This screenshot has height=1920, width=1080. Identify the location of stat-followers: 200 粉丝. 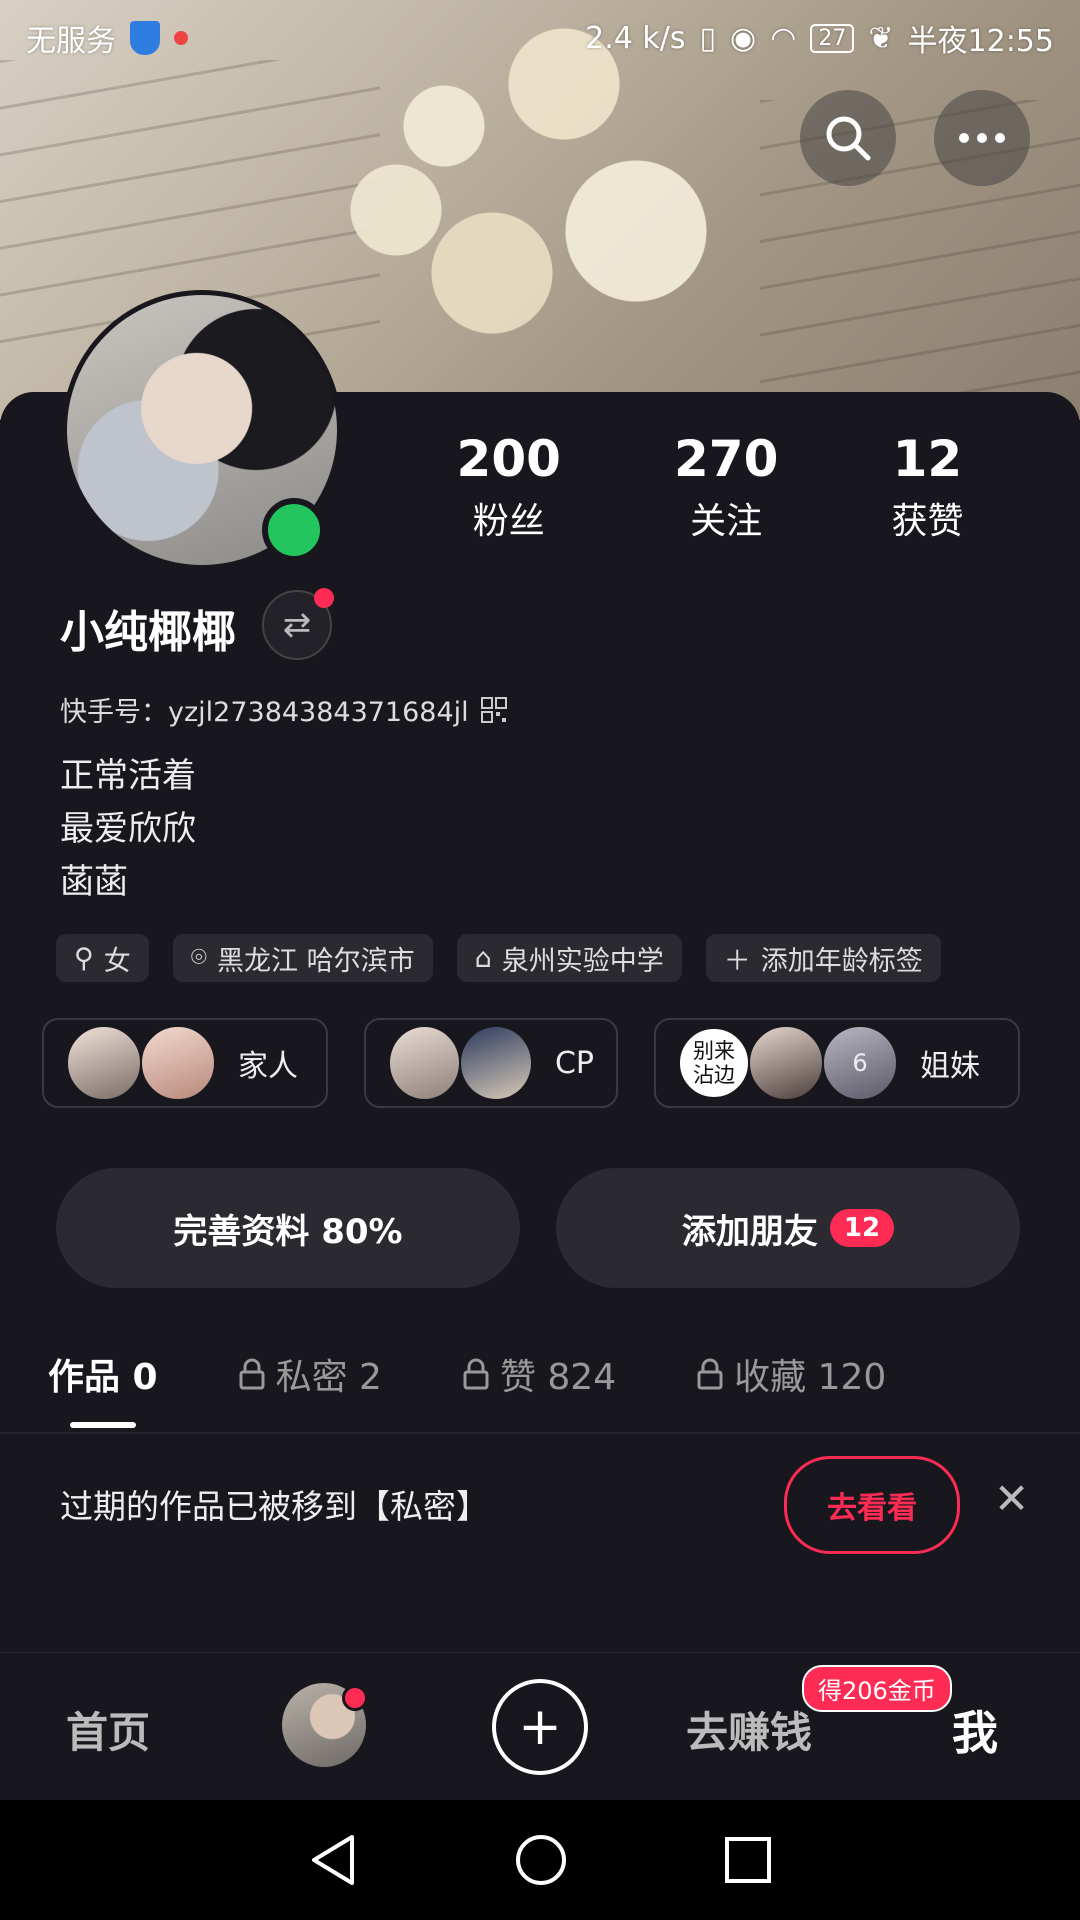
(509, 487).